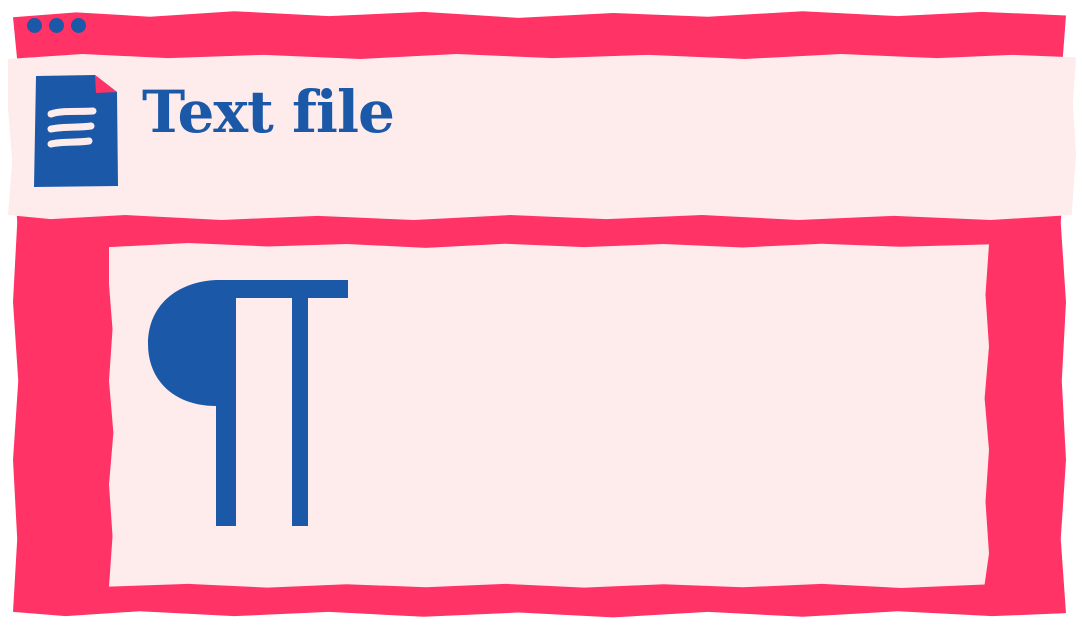  What do you see at coordinates (268, 112) in the screenshot?
I see `page-title: Text file` at bounding box center [268, 112].